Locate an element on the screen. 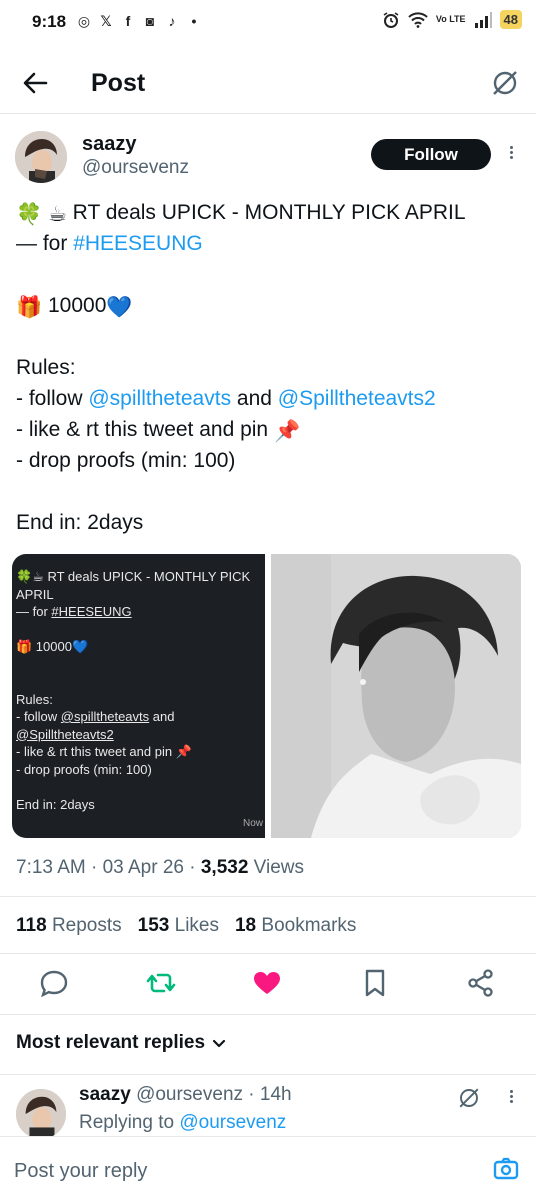  back-arrow-icon is located at coordinates (35, 83).